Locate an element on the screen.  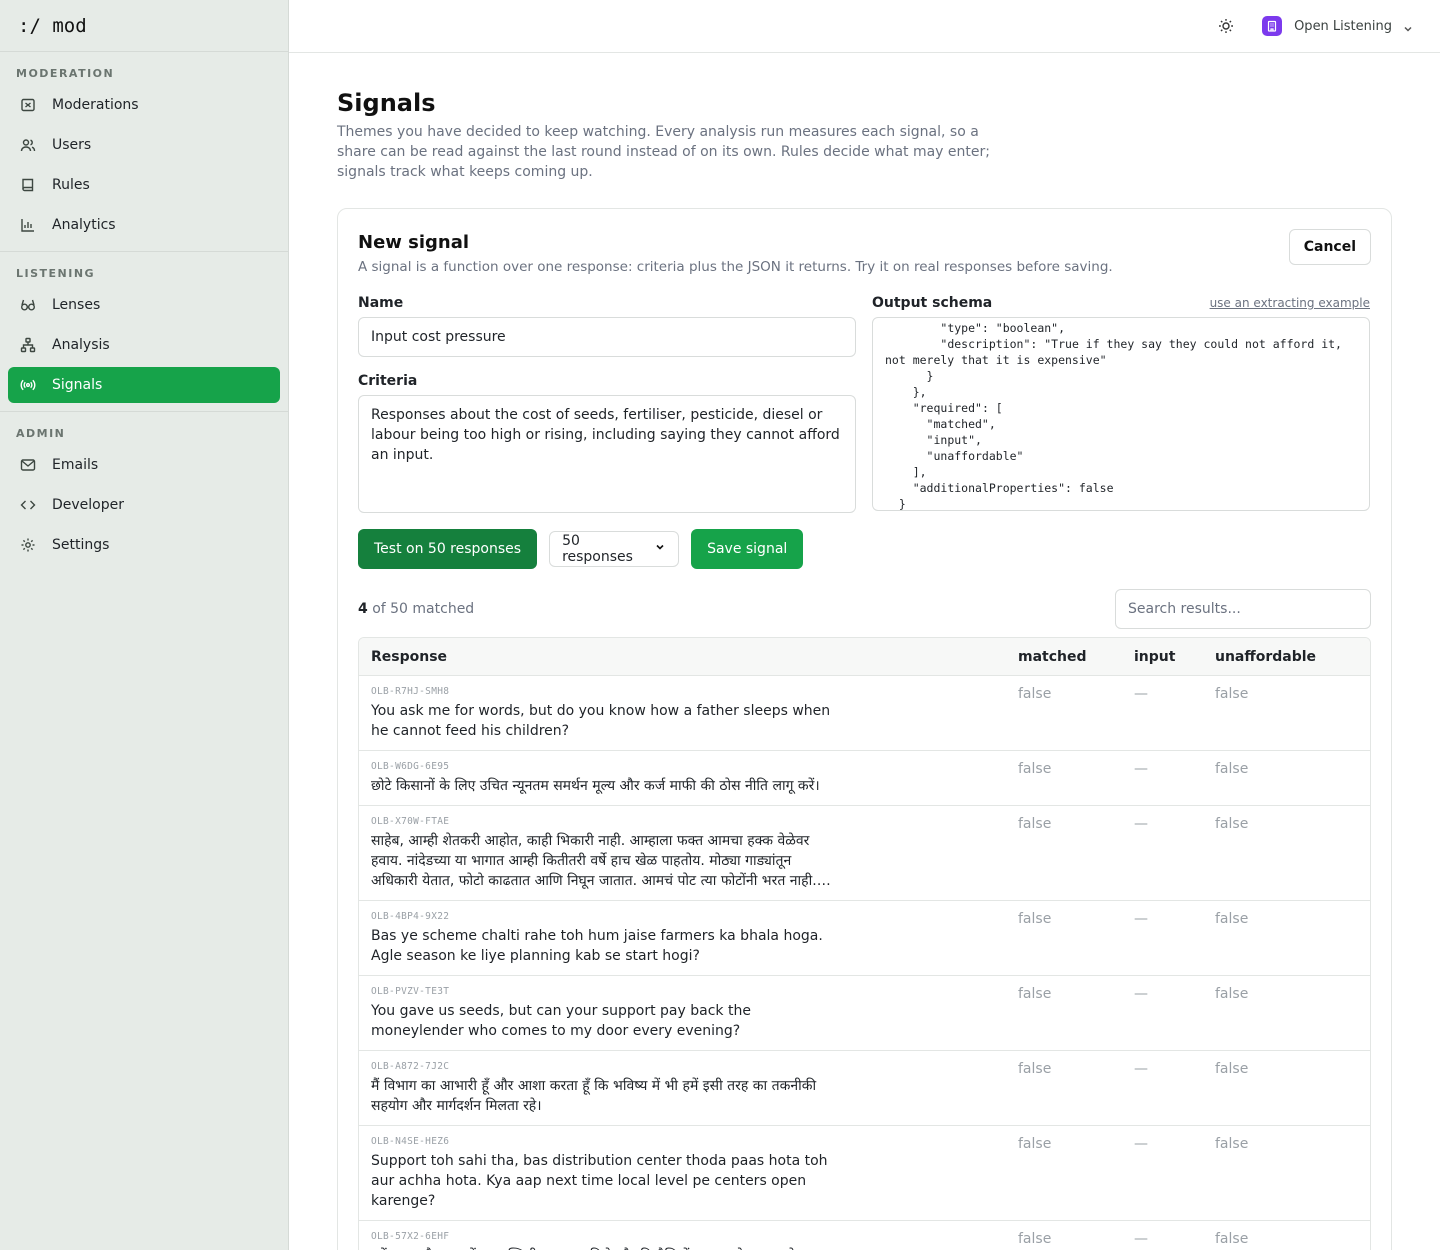
book-icon is located at coordinates (28, 185).